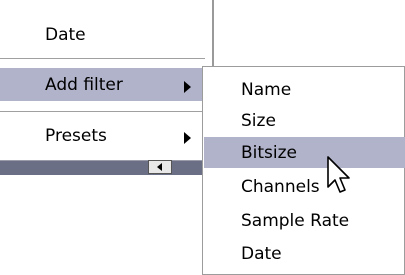  I want to click on submenu-item-label: Sample Rate, so click(295, 221).